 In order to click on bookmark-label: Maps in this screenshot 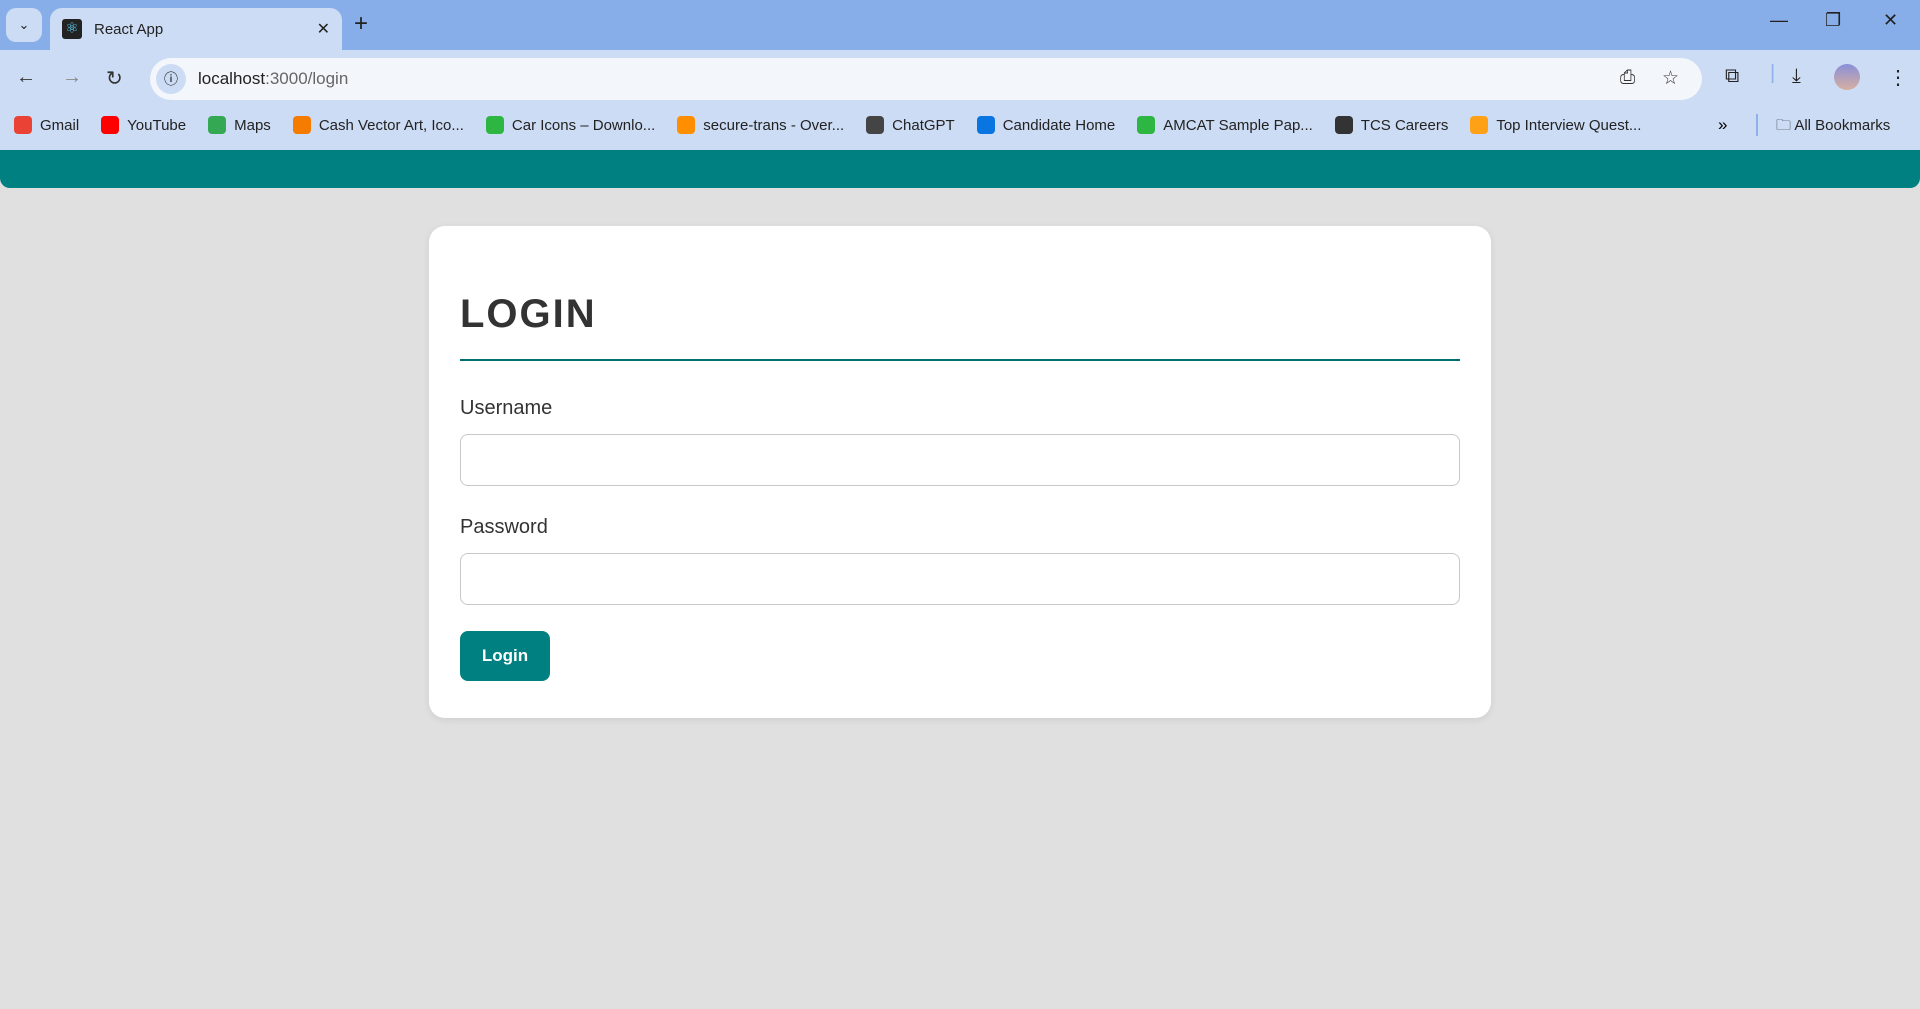, I will do `click(252, 125)`.